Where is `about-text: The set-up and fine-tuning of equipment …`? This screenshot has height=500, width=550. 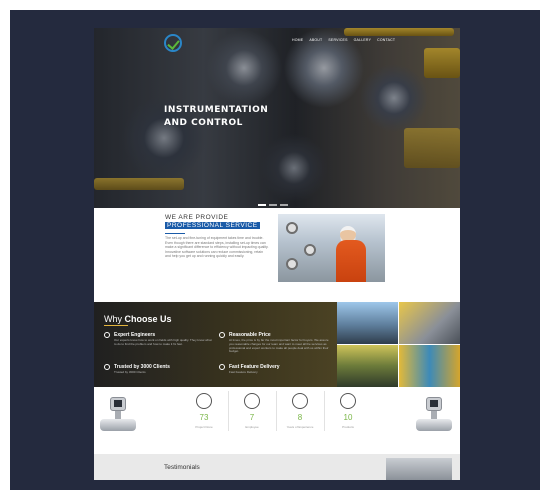 about-text: The set-up and fine-tuning of equipment … is located at coordinates (217, 247).